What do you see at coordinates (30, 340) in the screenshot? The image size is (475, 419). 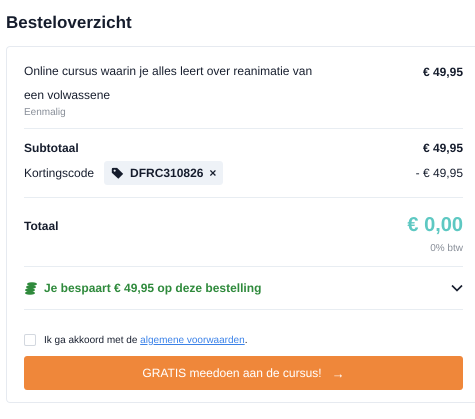 I see `terms-checkbox` at bounding box center [30, 340].